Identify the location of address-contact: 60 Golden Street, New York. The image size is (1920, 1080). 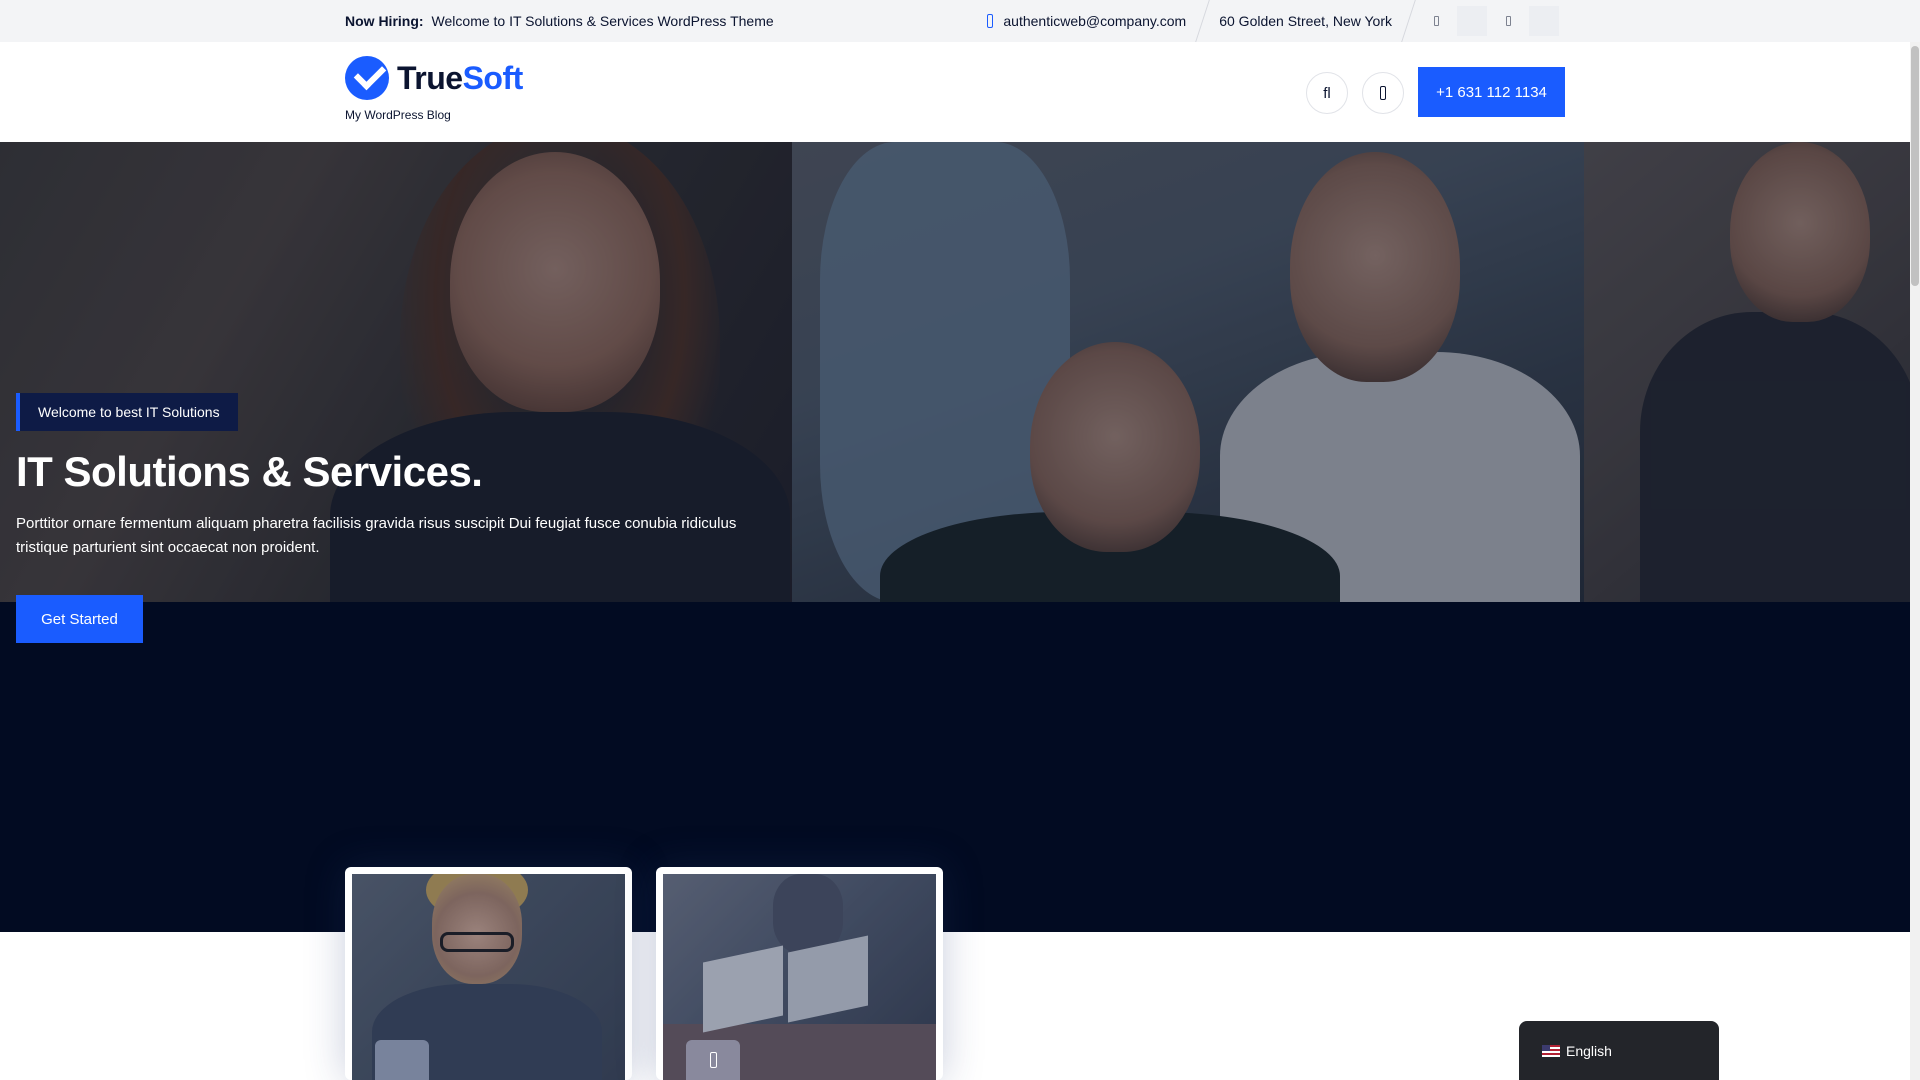
(1305, 21).